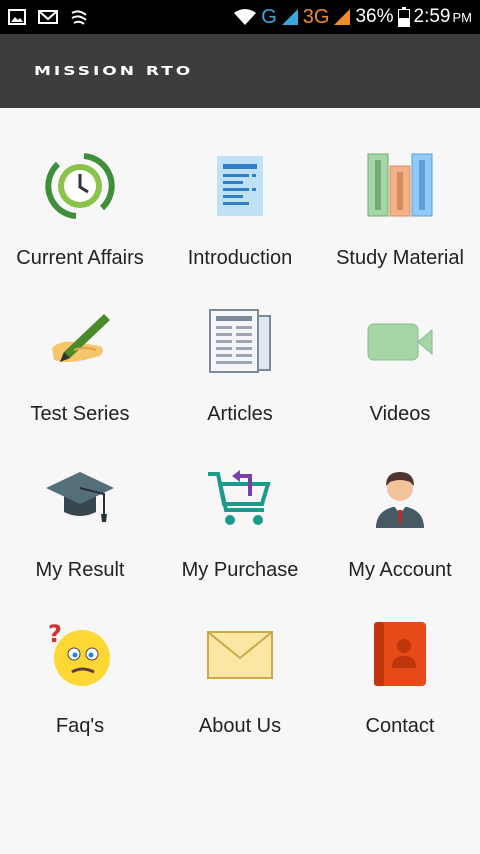 This screenshot has height=854, width=480. What do you see at coordinates (400, 654) in the screenshot?
I see `contact-book-icon` at bounding box center [400, 654].